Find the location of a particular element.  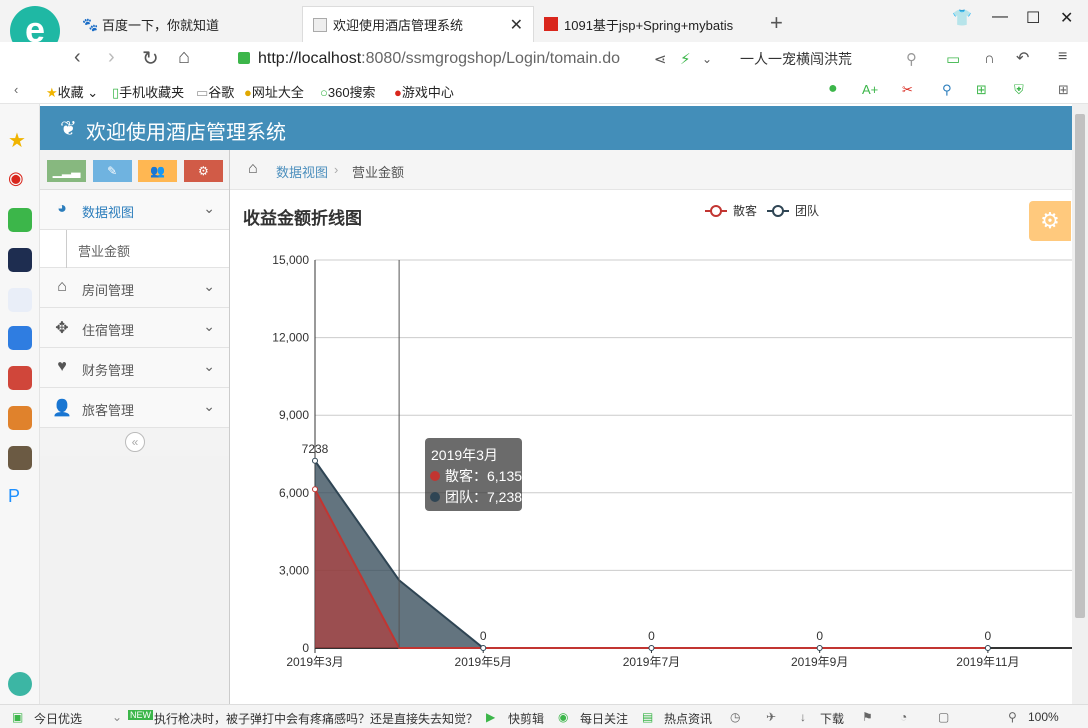

page-scrollbar is located at coordinates (1080, 404).